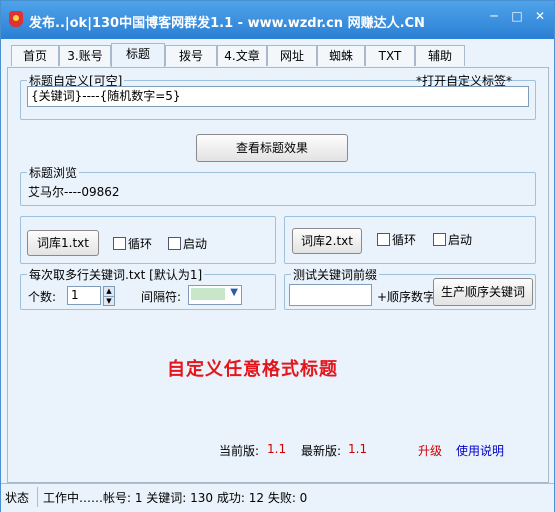 The height and width of the screenshot is (512, 555). I want to click on tab-urls: 网址, so click(292, 55).